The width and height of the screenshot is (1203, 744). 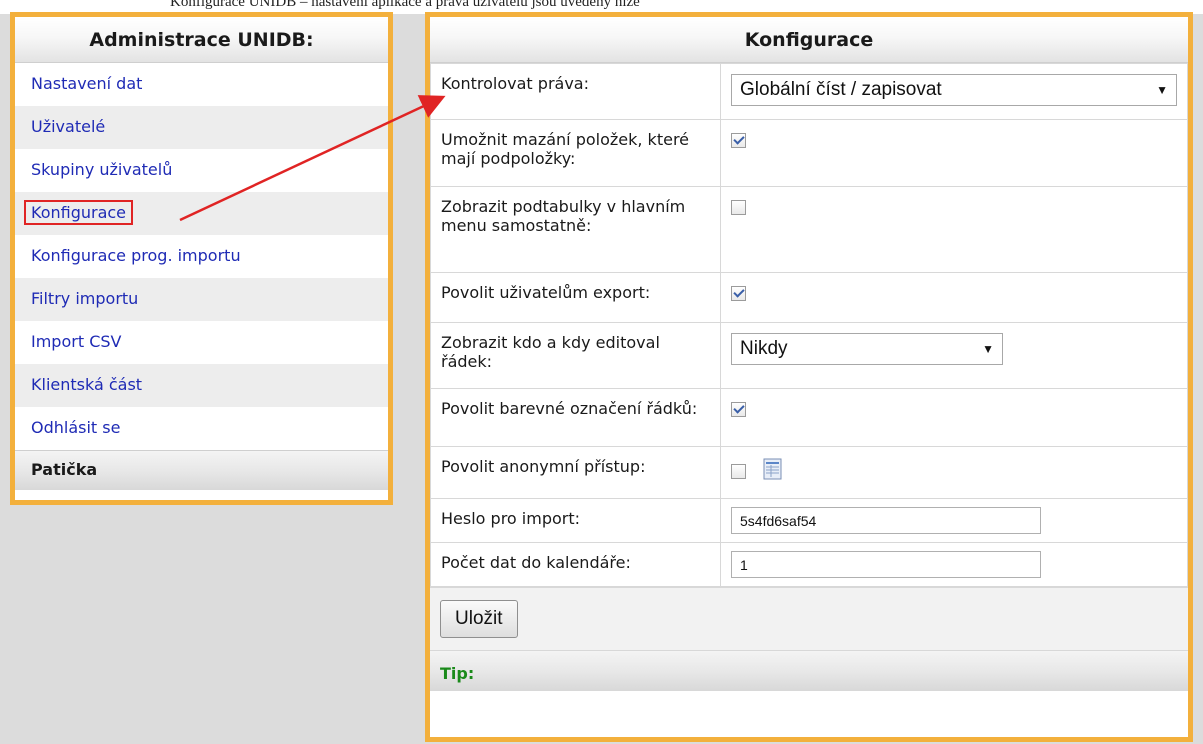 I want to click on export-cell, so click(x=954, y=297).